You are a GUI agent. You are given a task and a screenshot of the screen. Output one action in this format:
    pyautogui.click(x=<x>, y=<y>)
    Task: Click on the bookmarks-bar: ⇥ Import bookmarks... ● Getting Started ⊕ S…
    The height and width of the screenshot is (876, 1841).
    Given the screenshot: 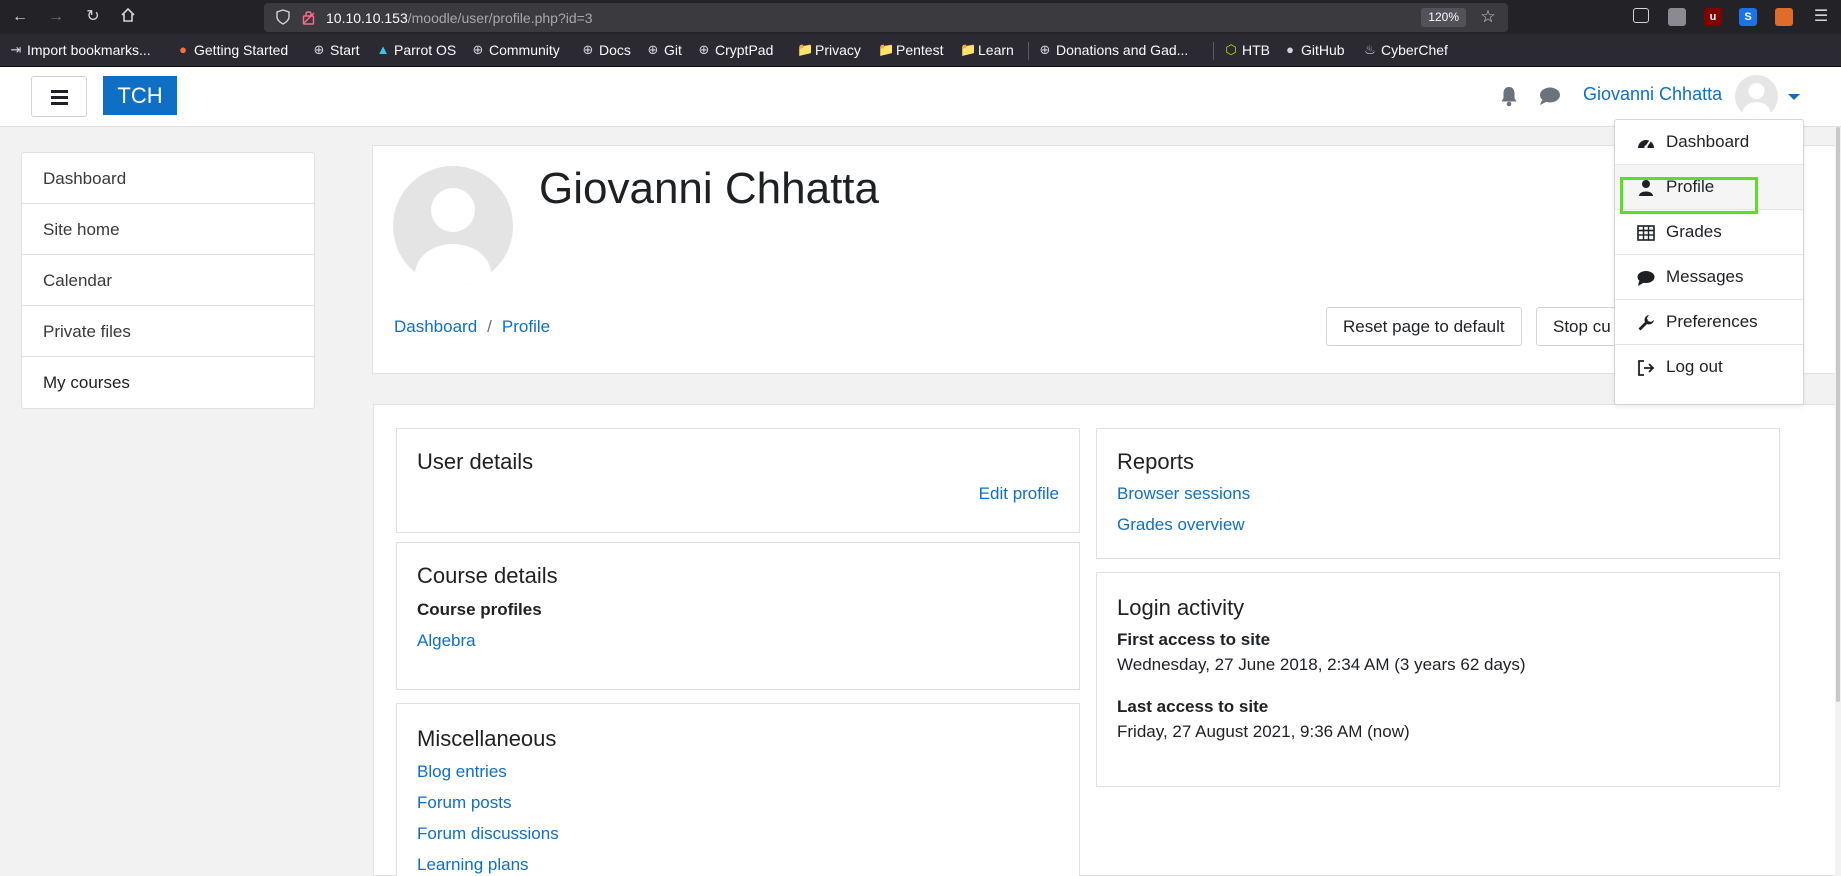 What is the action you would take?
    pyautogui.click(x=920, y=50)
    